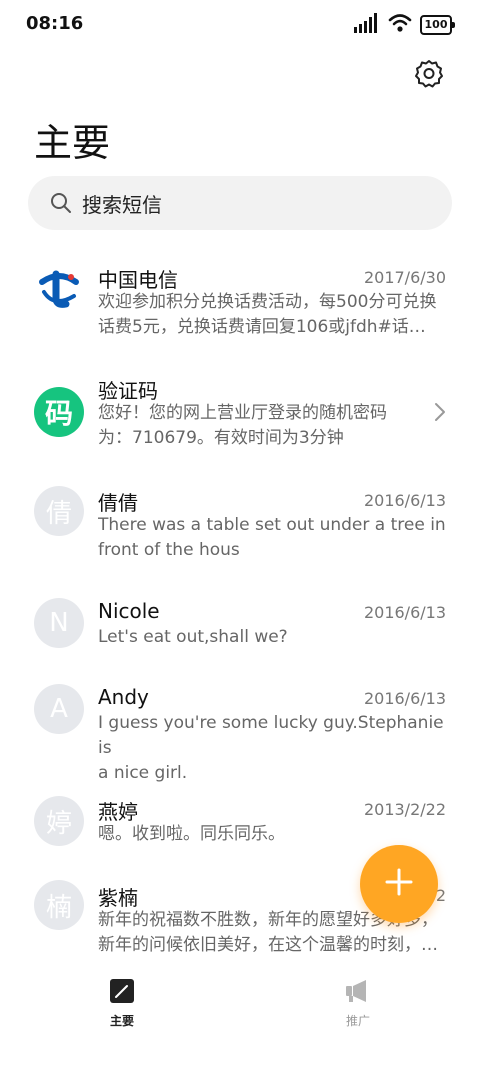 The image size is (480, 1066). Describe the element at coordinates (118, 503) in the screenshot. I see `sender-name: 倩倩` at that location.